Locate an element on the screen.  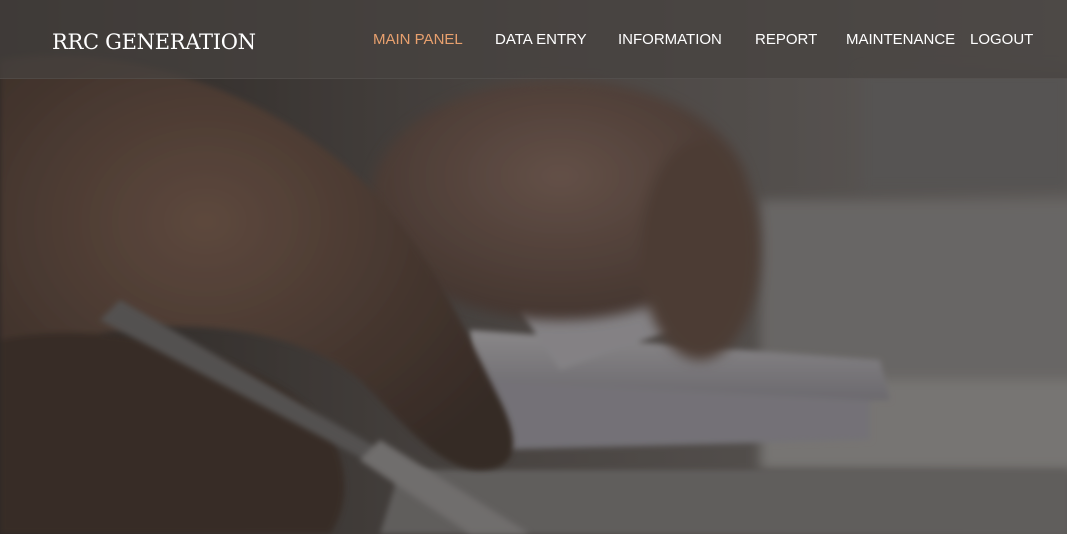
nav-main-panel: MAIN PANEL is located at coordinates (418, 39).